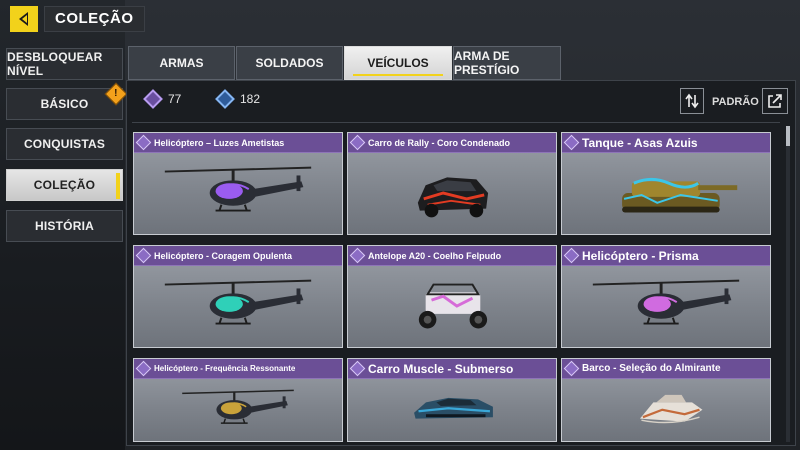 The width and height of the screenshot is (800, 450). I want to click on tab-label: SOLDADOS, so click(289, 63).